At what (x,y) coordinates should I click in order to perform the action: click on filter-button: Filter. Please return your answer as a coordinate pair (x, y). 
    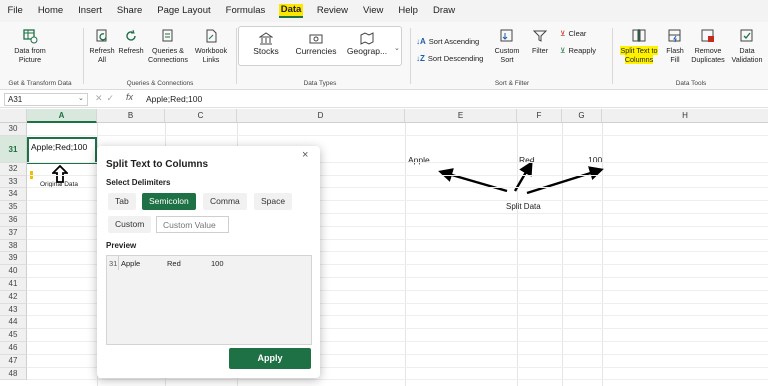
    Looking at the image, I should click on (540, 41).